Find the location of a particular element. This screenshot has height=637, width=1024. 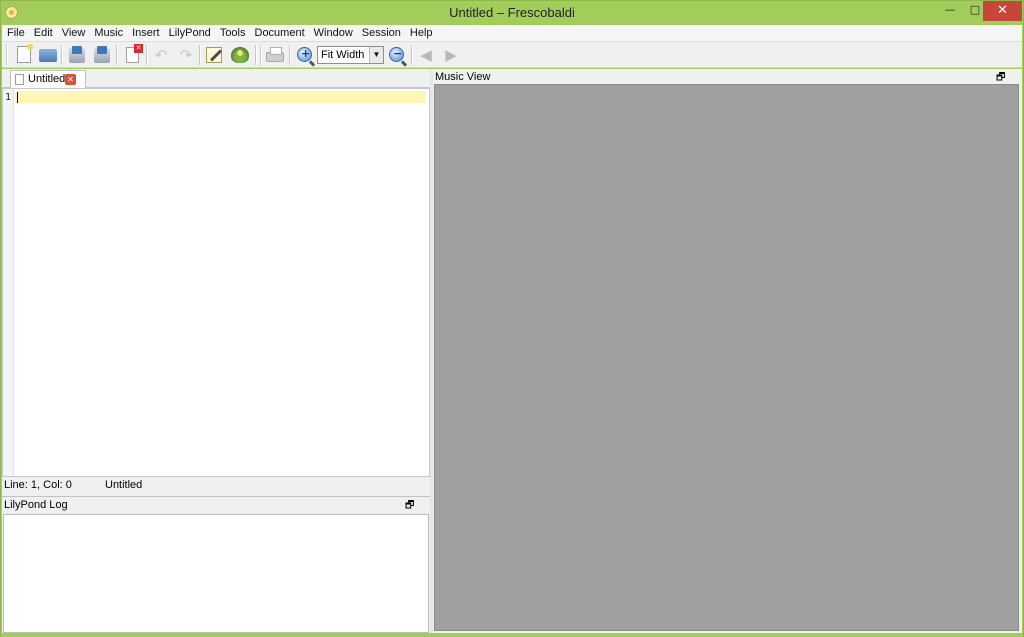

zoom-out-button: − is located at coordinates (397, 55).